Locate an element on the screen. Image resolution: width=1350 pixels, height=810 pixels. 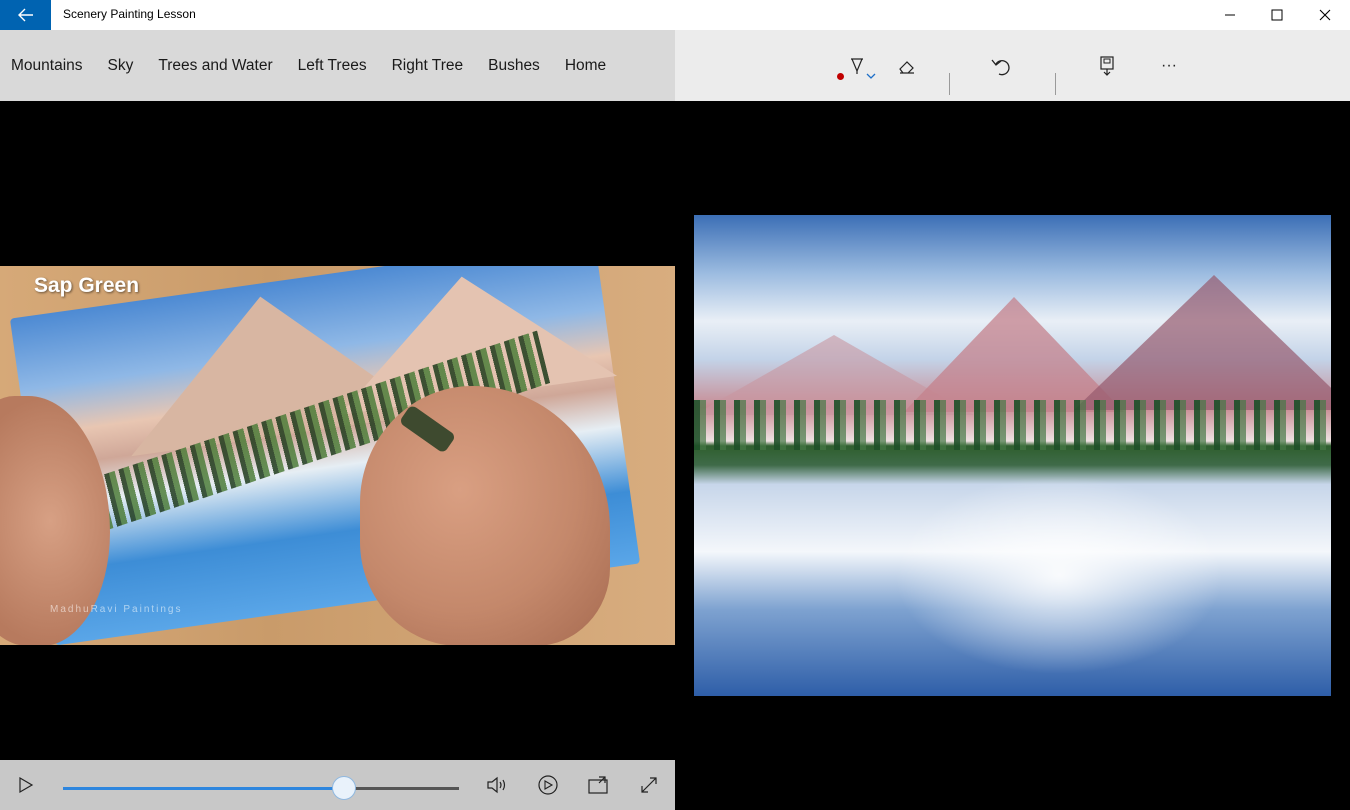
volume-icon is located at coordinates (496, 785).